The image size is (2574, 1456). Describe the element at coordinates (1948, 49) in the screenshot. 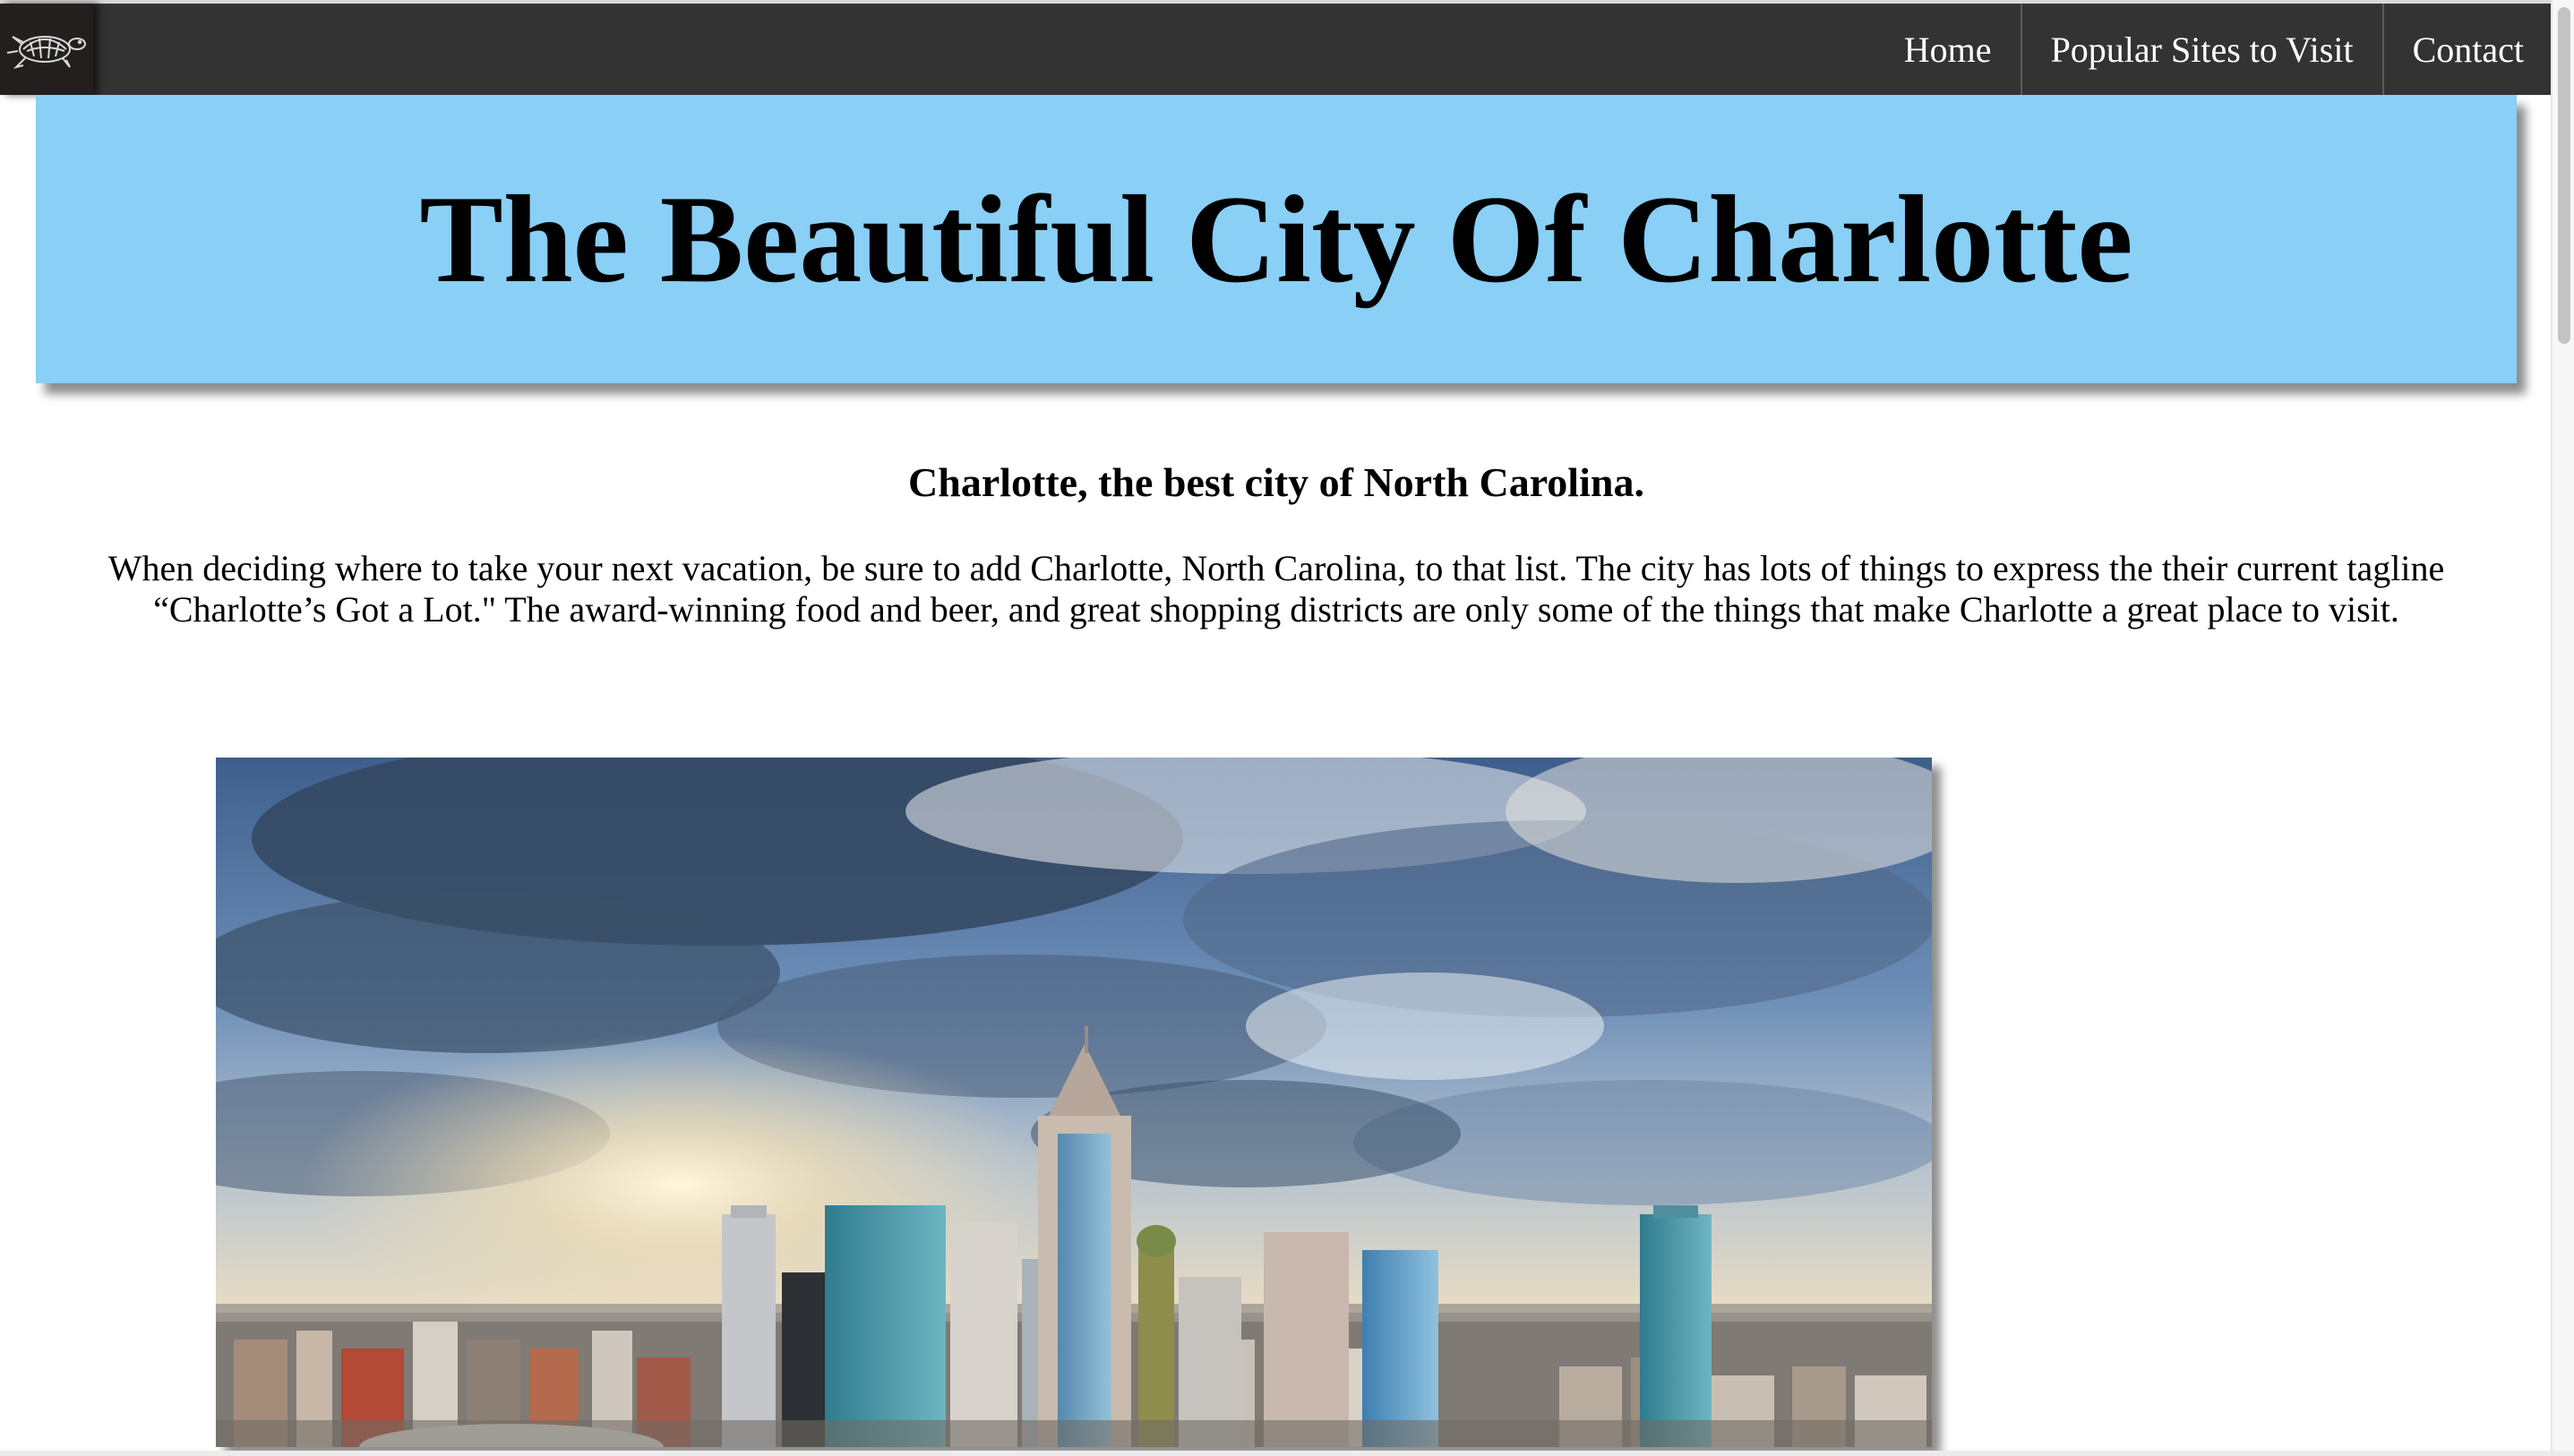

I see `nav-home-link: Home` at that location.